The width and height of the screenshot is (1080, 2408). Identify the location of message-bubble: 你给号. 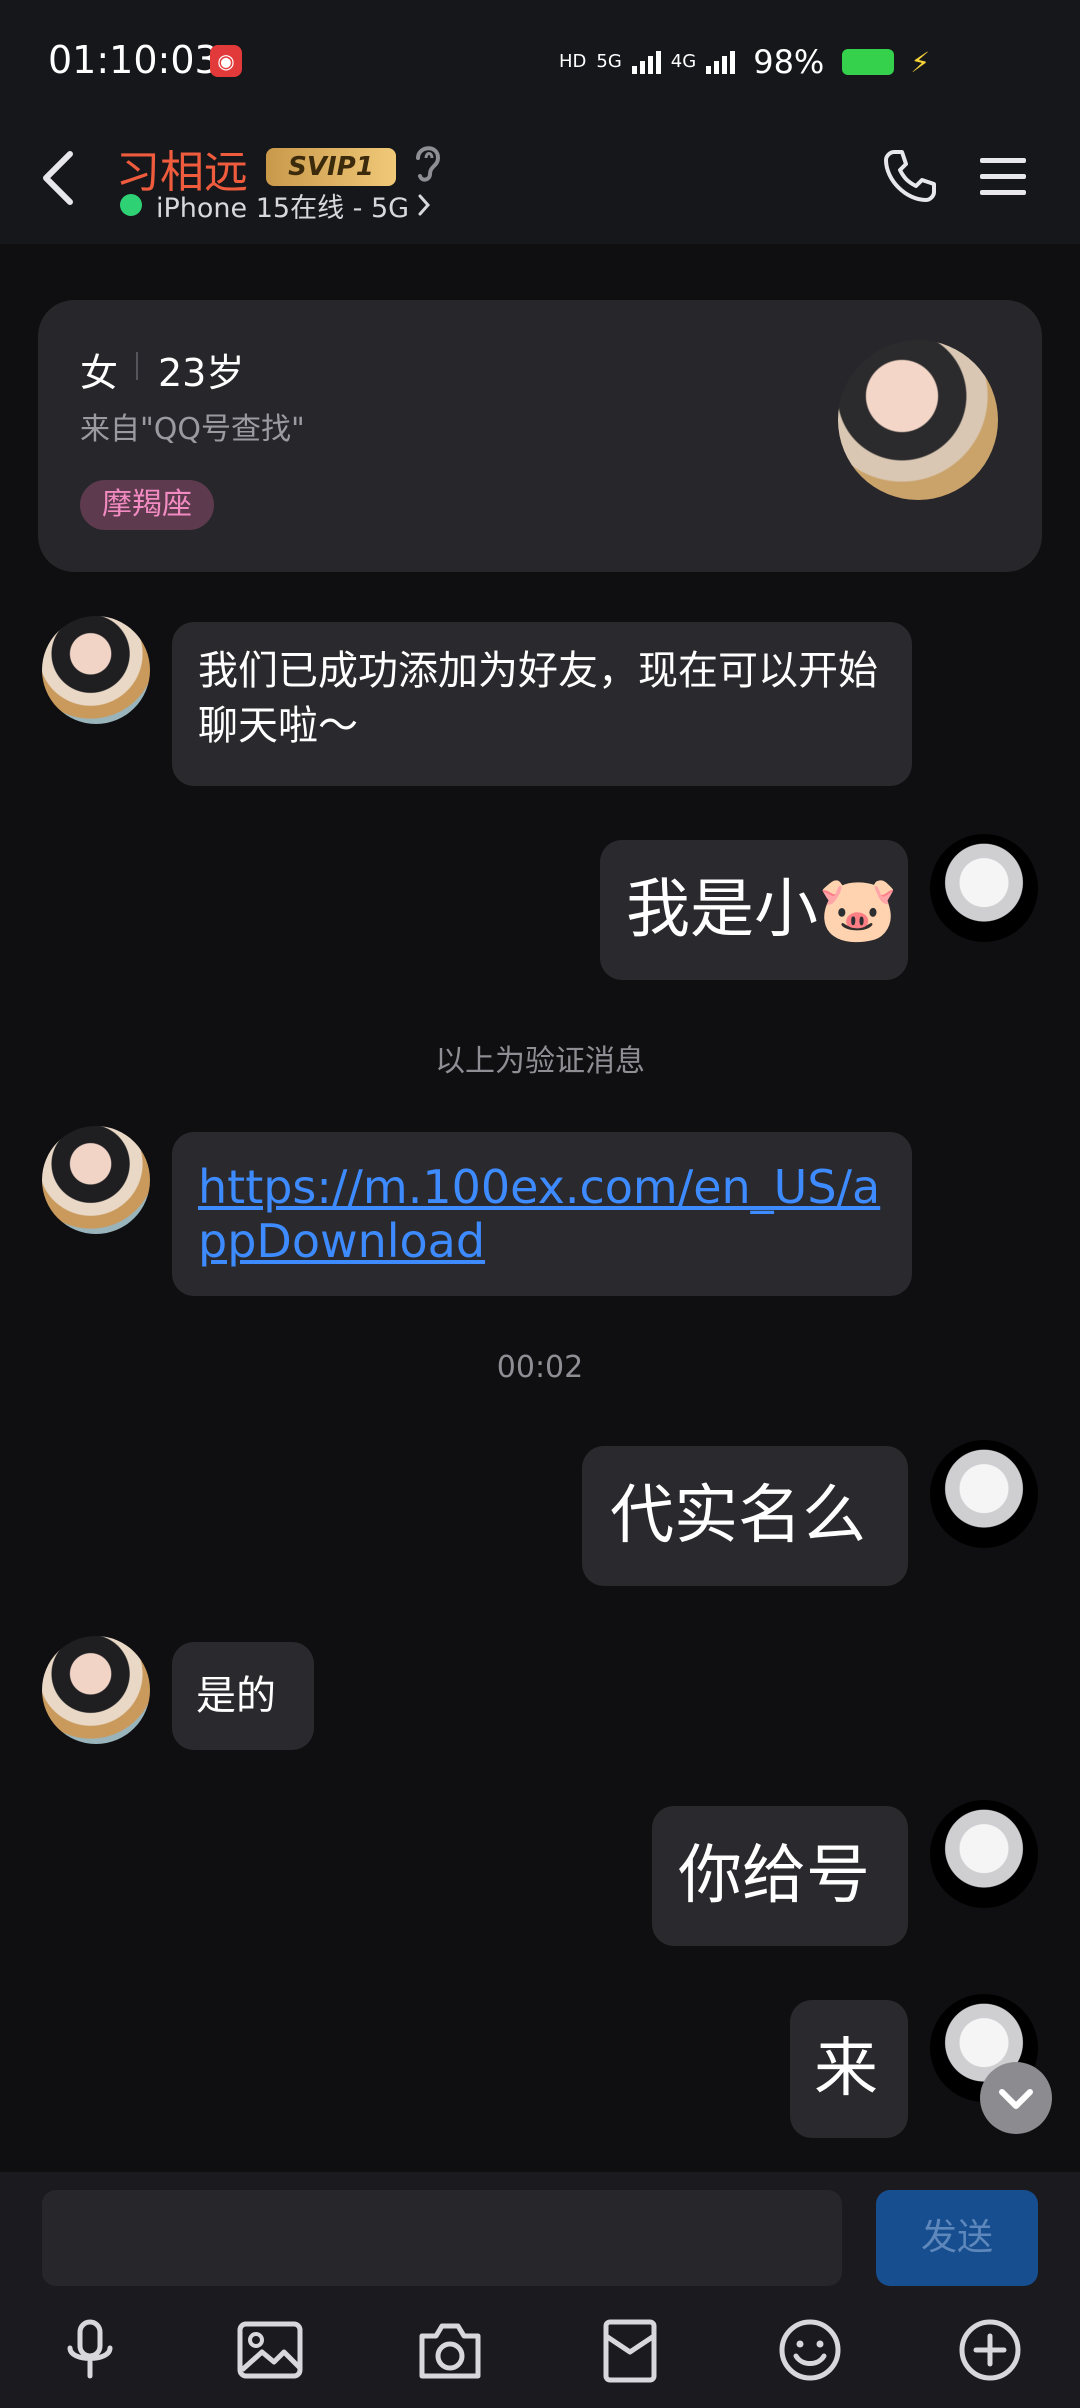
(780, 1876).